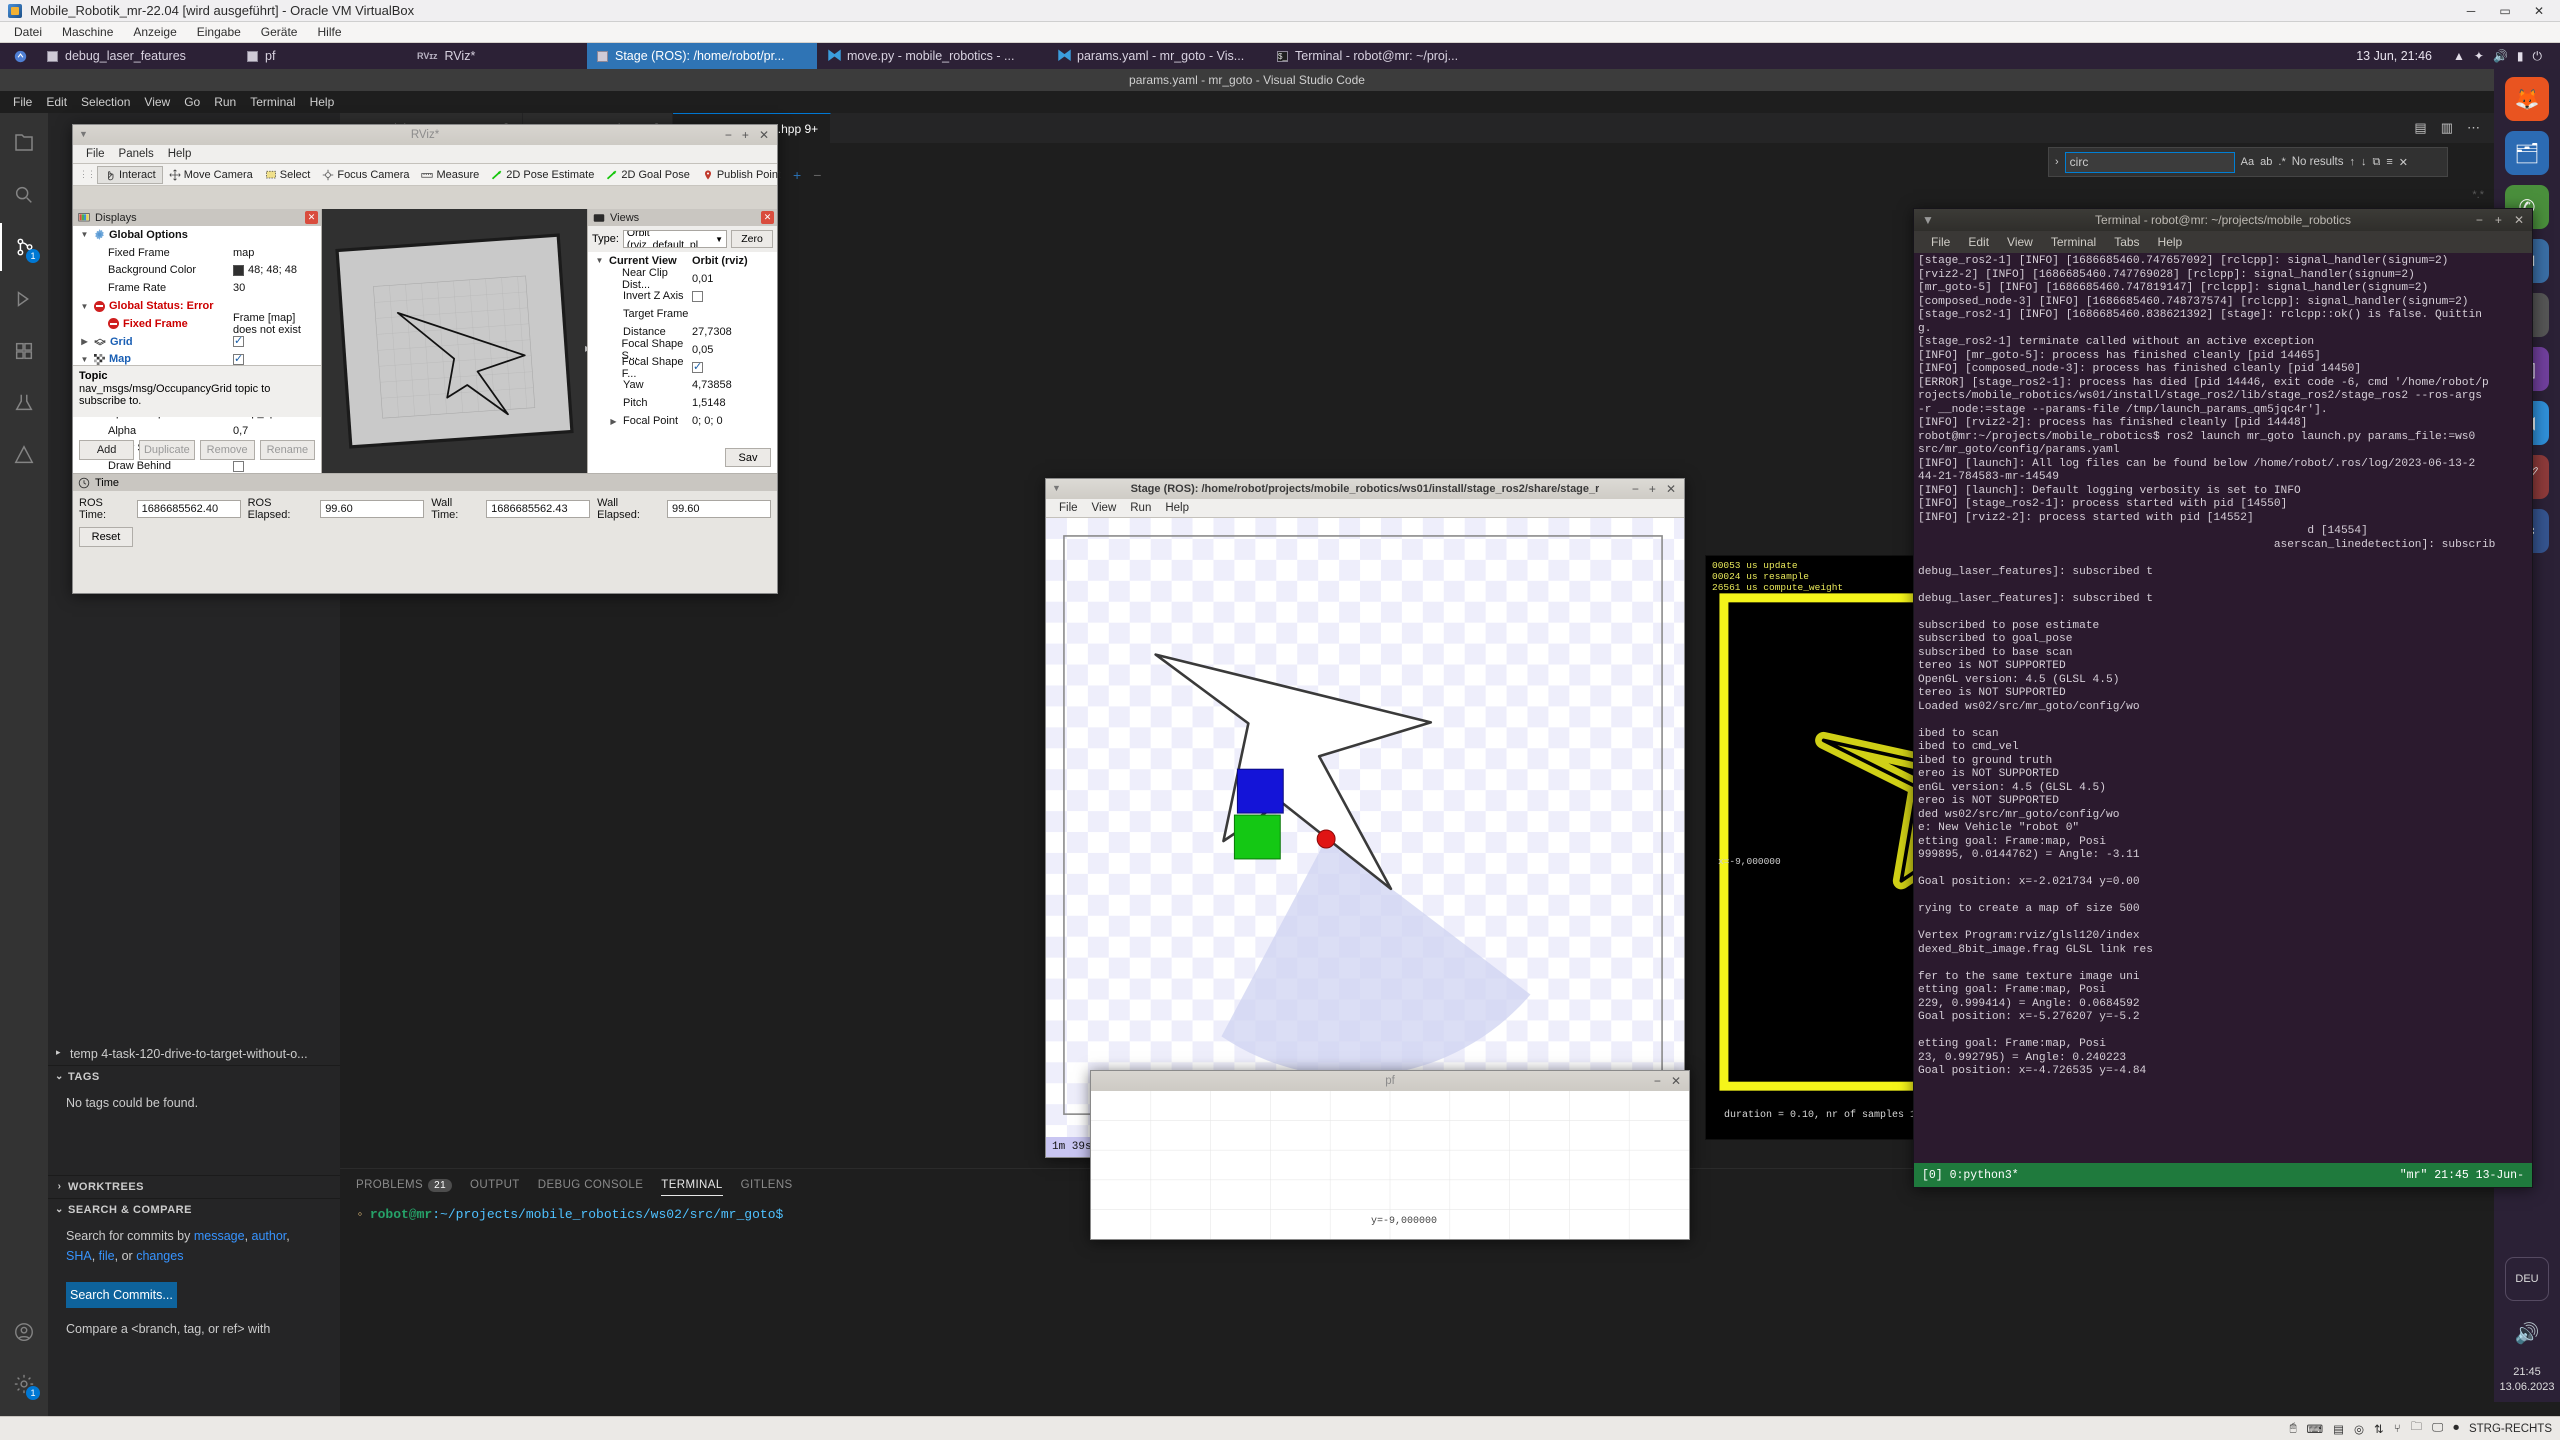  I want to click on match-case-icon: Aa, so click(2247, 162).